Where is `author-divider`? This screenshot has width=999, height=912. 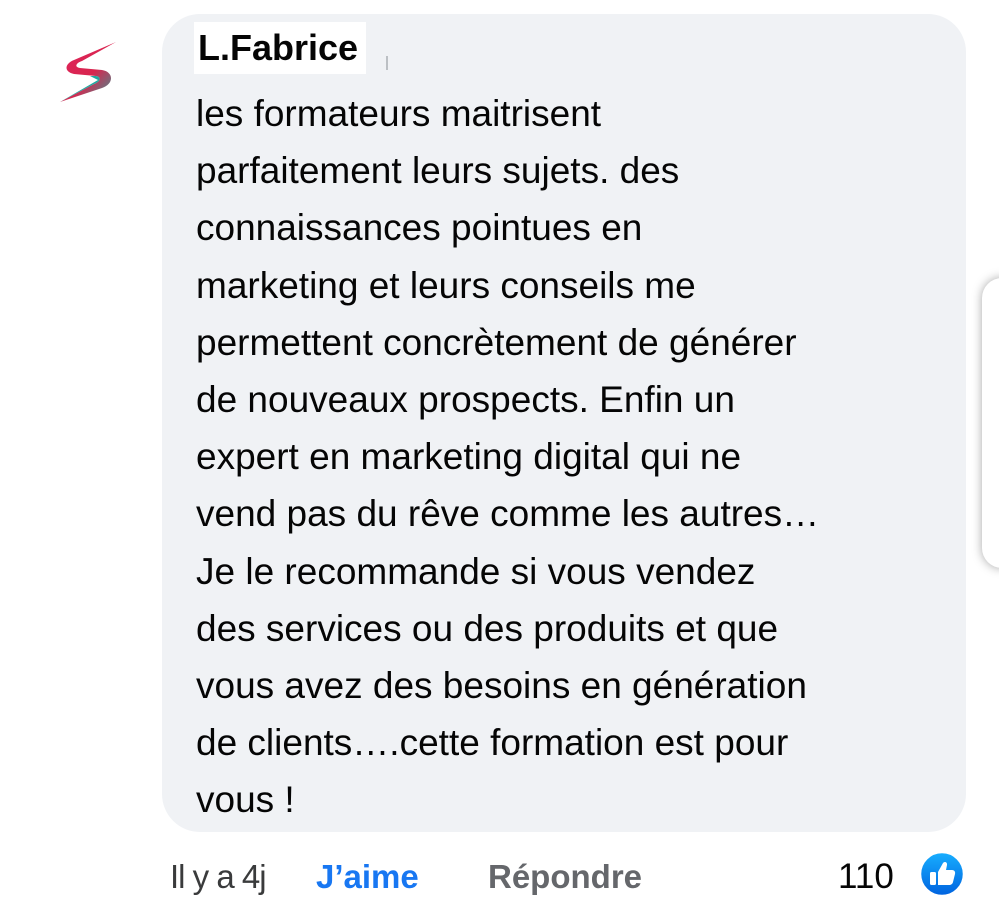
author-divider is located at coordinates (387, 63).